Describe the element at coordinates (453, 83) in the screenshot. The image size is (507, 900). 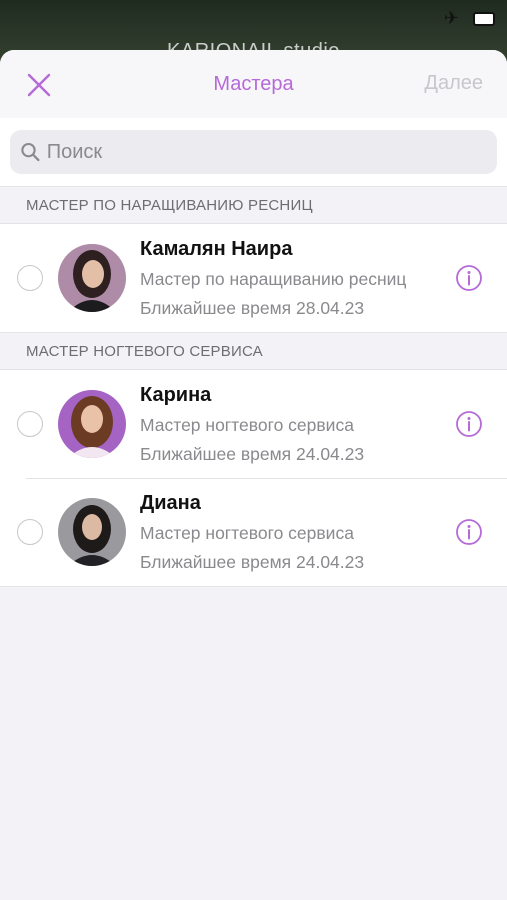
I see `next-button: Далее` at that location.